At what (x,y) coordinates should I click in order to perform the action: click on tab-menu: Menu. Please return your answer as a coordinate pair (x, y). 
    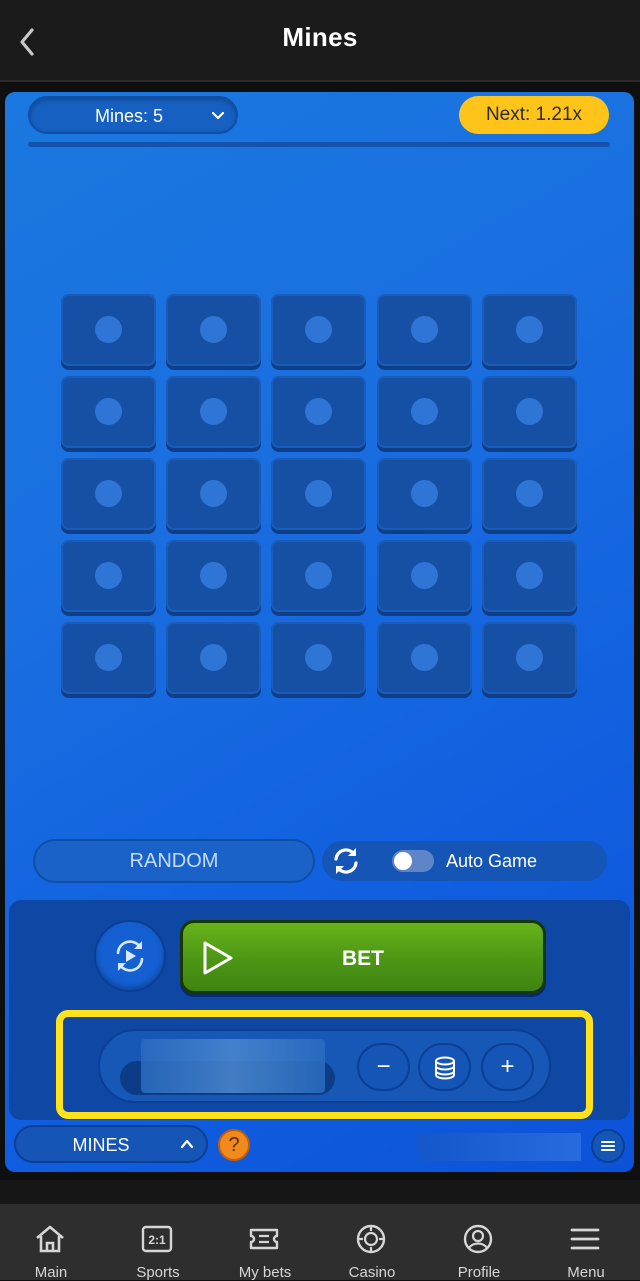
    Looking at the image, I should click on (586, 1242).